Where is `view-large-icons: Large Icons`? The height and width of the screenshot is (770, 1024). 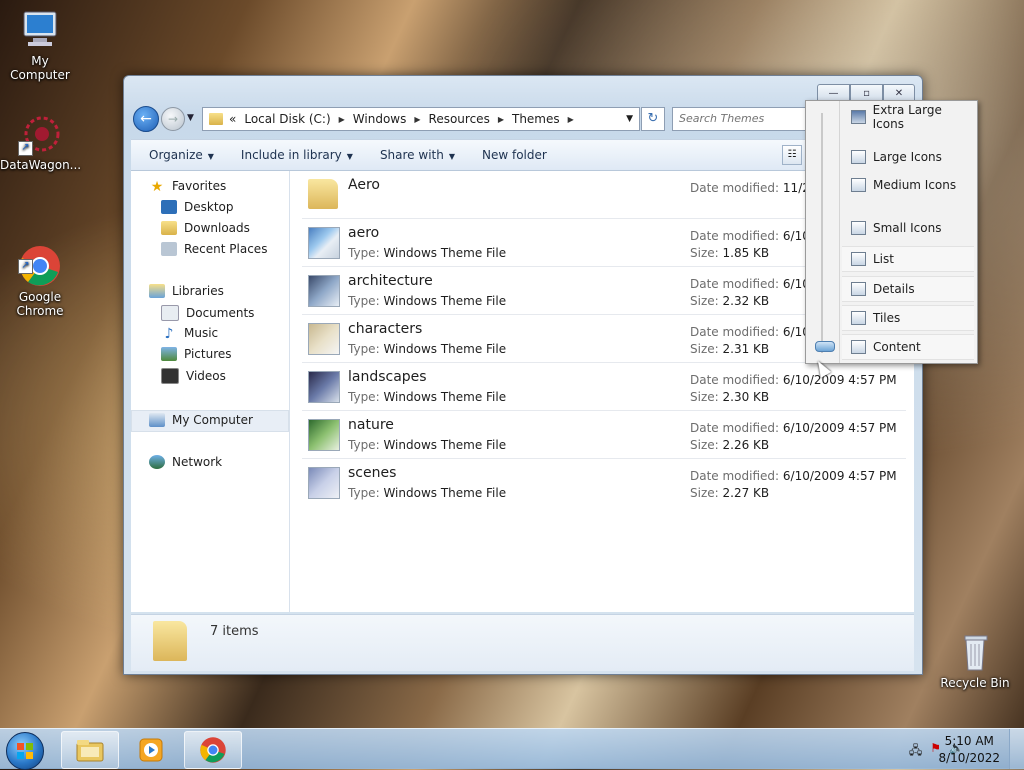 view-large-icons: Large Icons is located at coordinates (908, 157).